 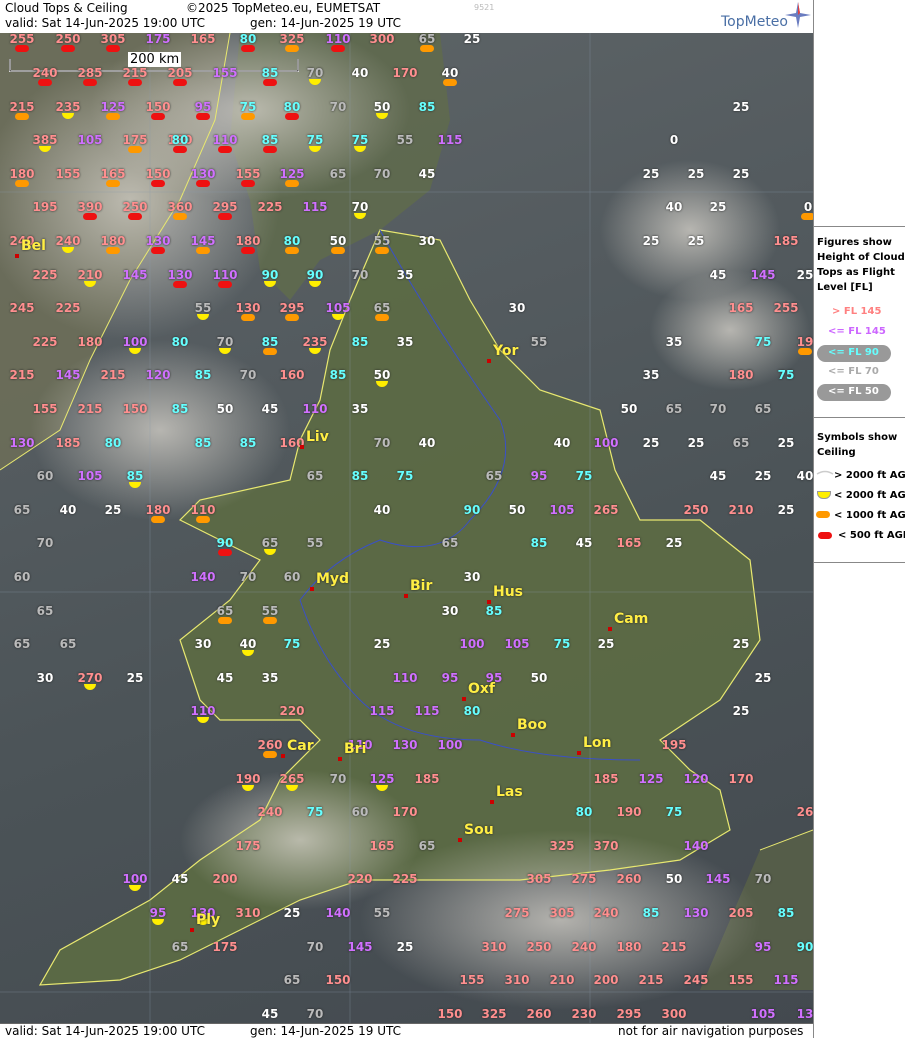 I want to click on cloud-top-label: 210, so click(x=562, y=980).